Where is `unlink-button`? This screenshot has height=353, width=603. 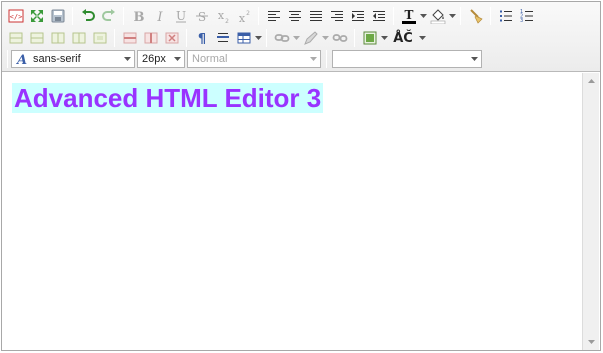 unlink-button is located at coordinates (339, 38).